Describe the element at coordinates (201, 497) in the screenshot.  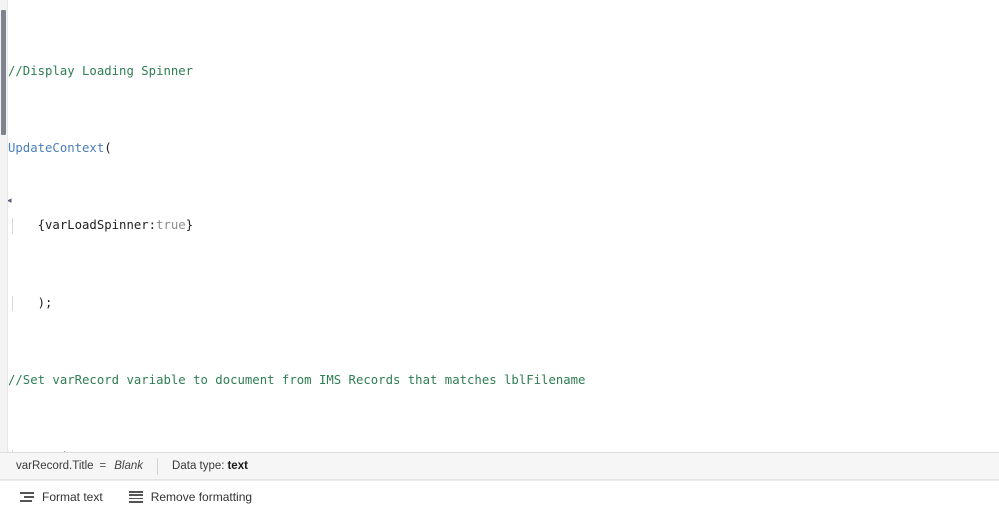
I see `remove-formatting-label: Remove formatting` at that location.